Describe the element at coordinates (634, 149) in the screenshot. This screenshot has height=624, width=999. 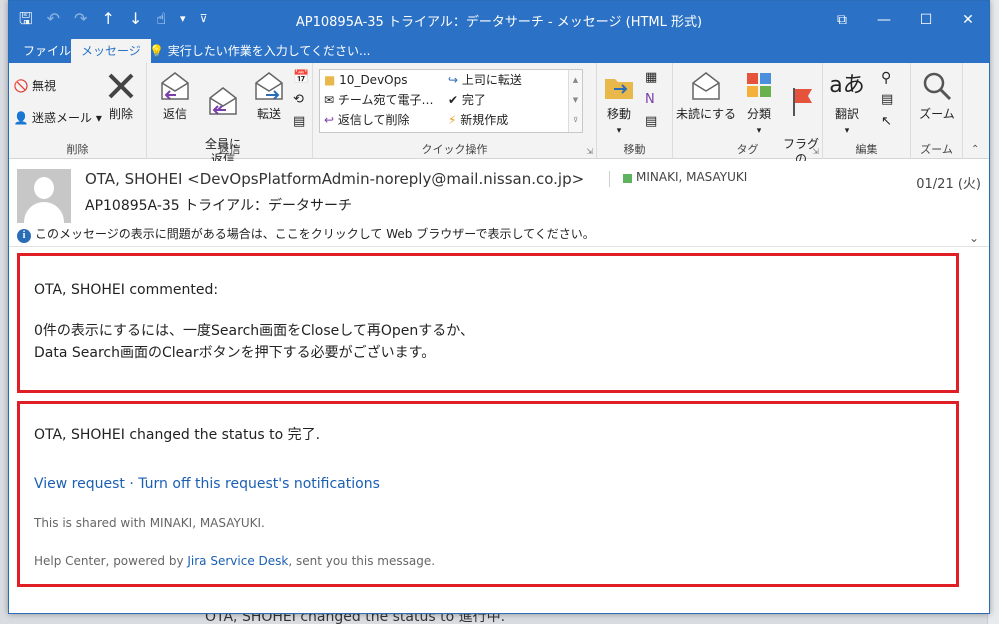
I see `move-group-label: 移動` at that location.